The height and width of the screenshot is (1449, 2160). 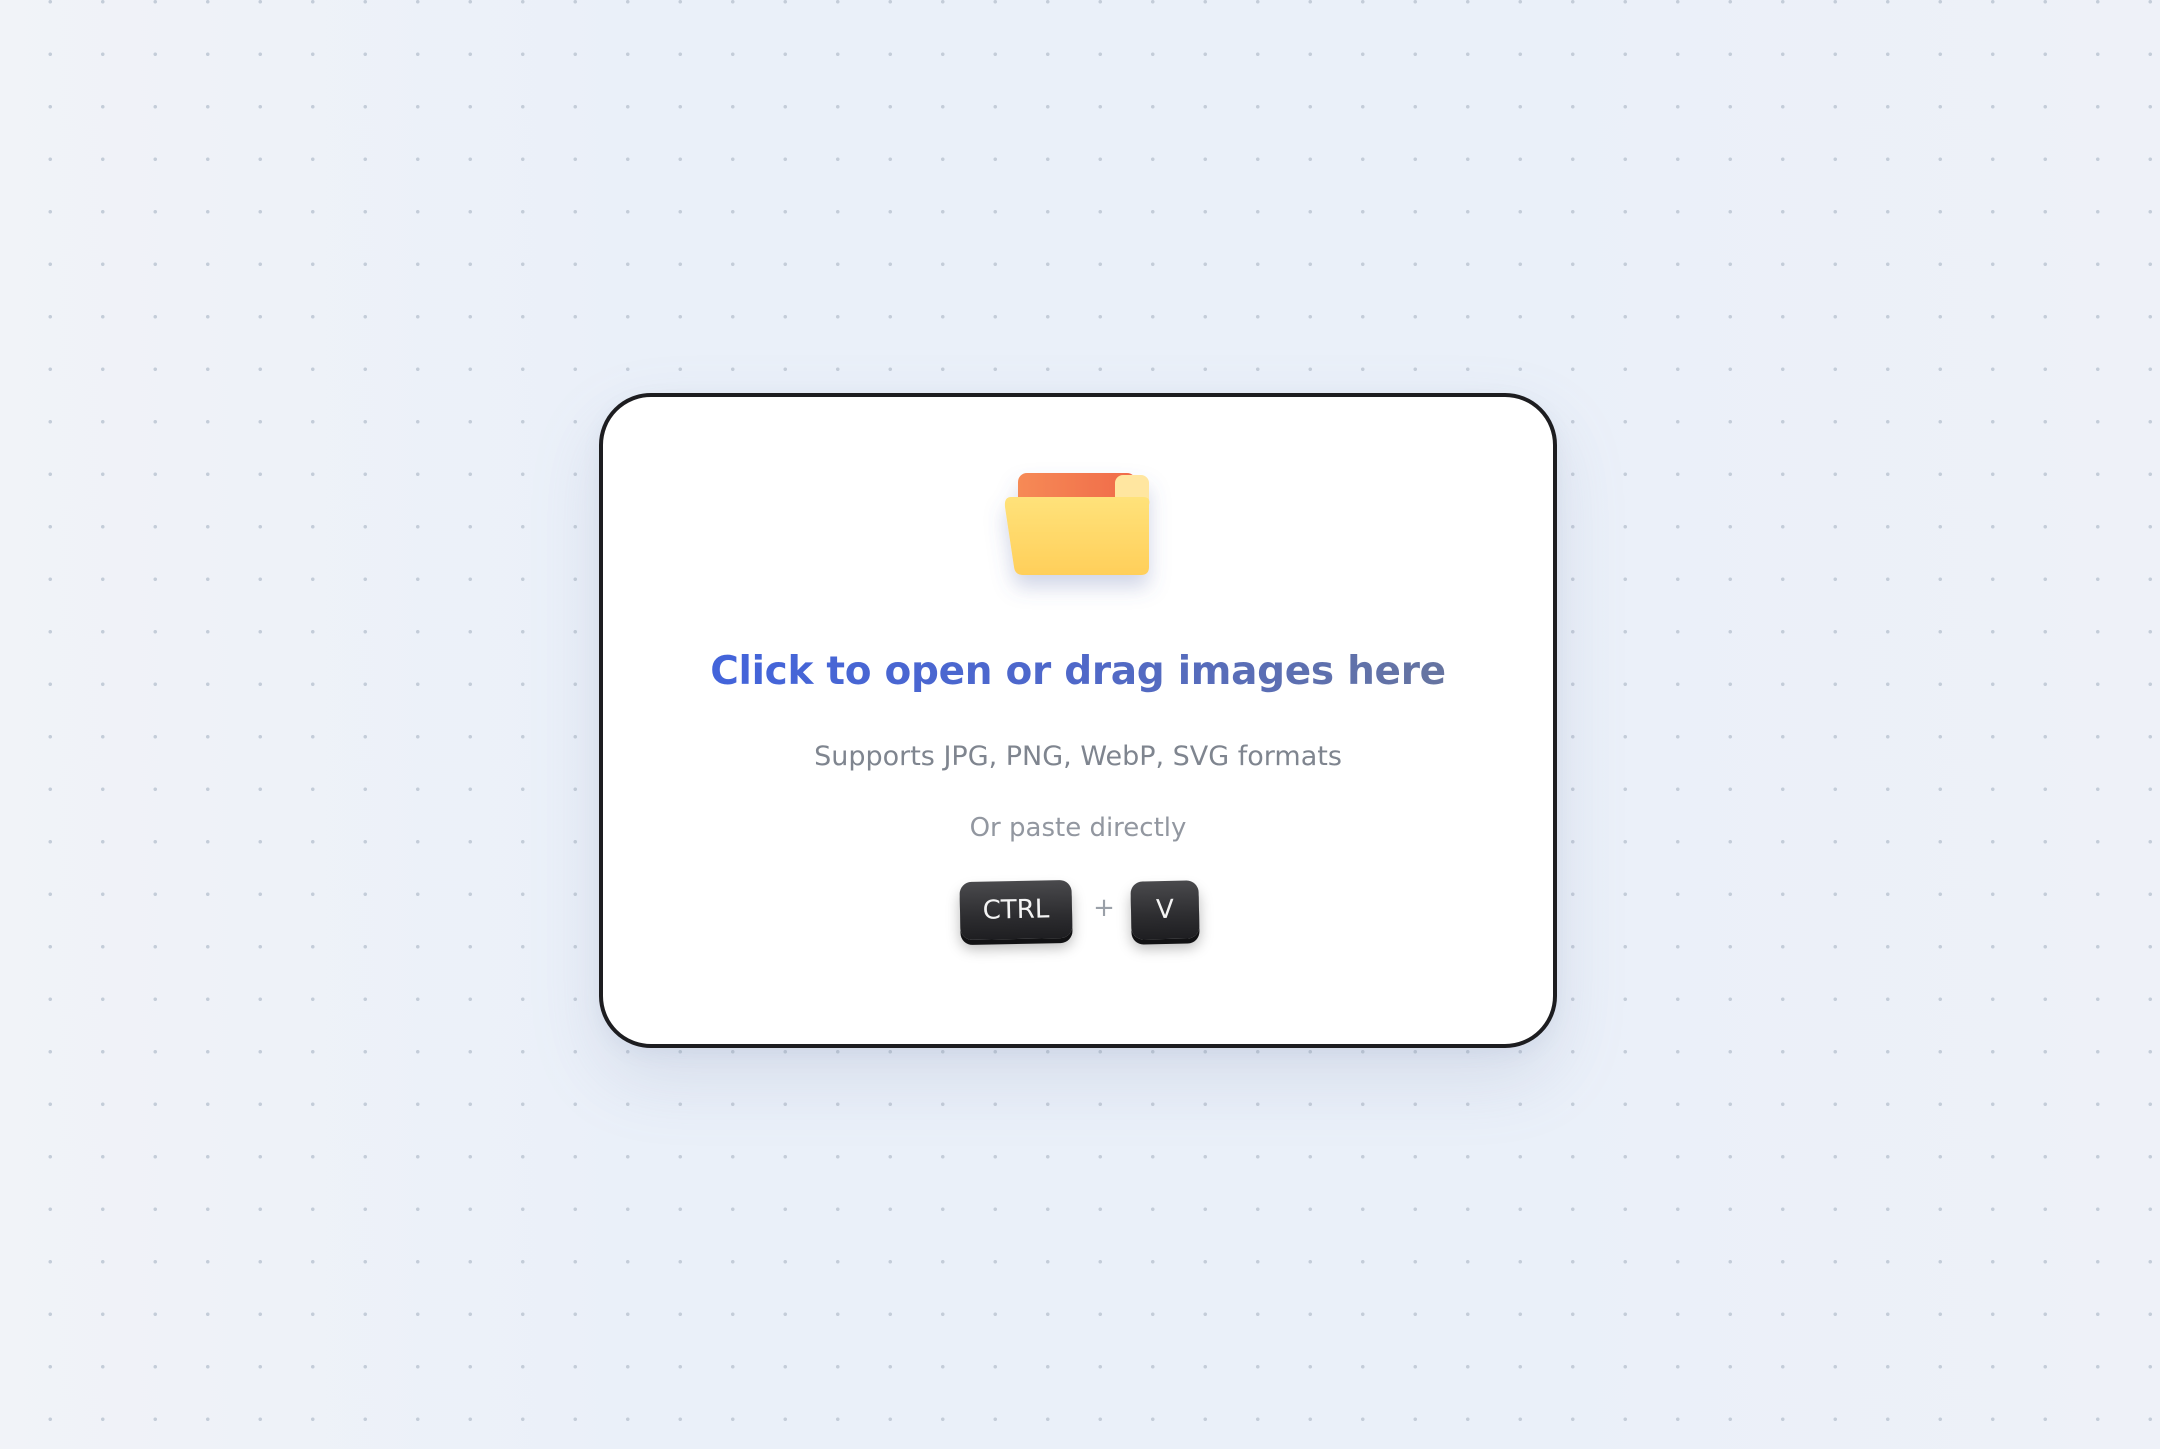 I want to click on drop-zone-title: Click to open or drag images here, so click(x=1078, y=671).